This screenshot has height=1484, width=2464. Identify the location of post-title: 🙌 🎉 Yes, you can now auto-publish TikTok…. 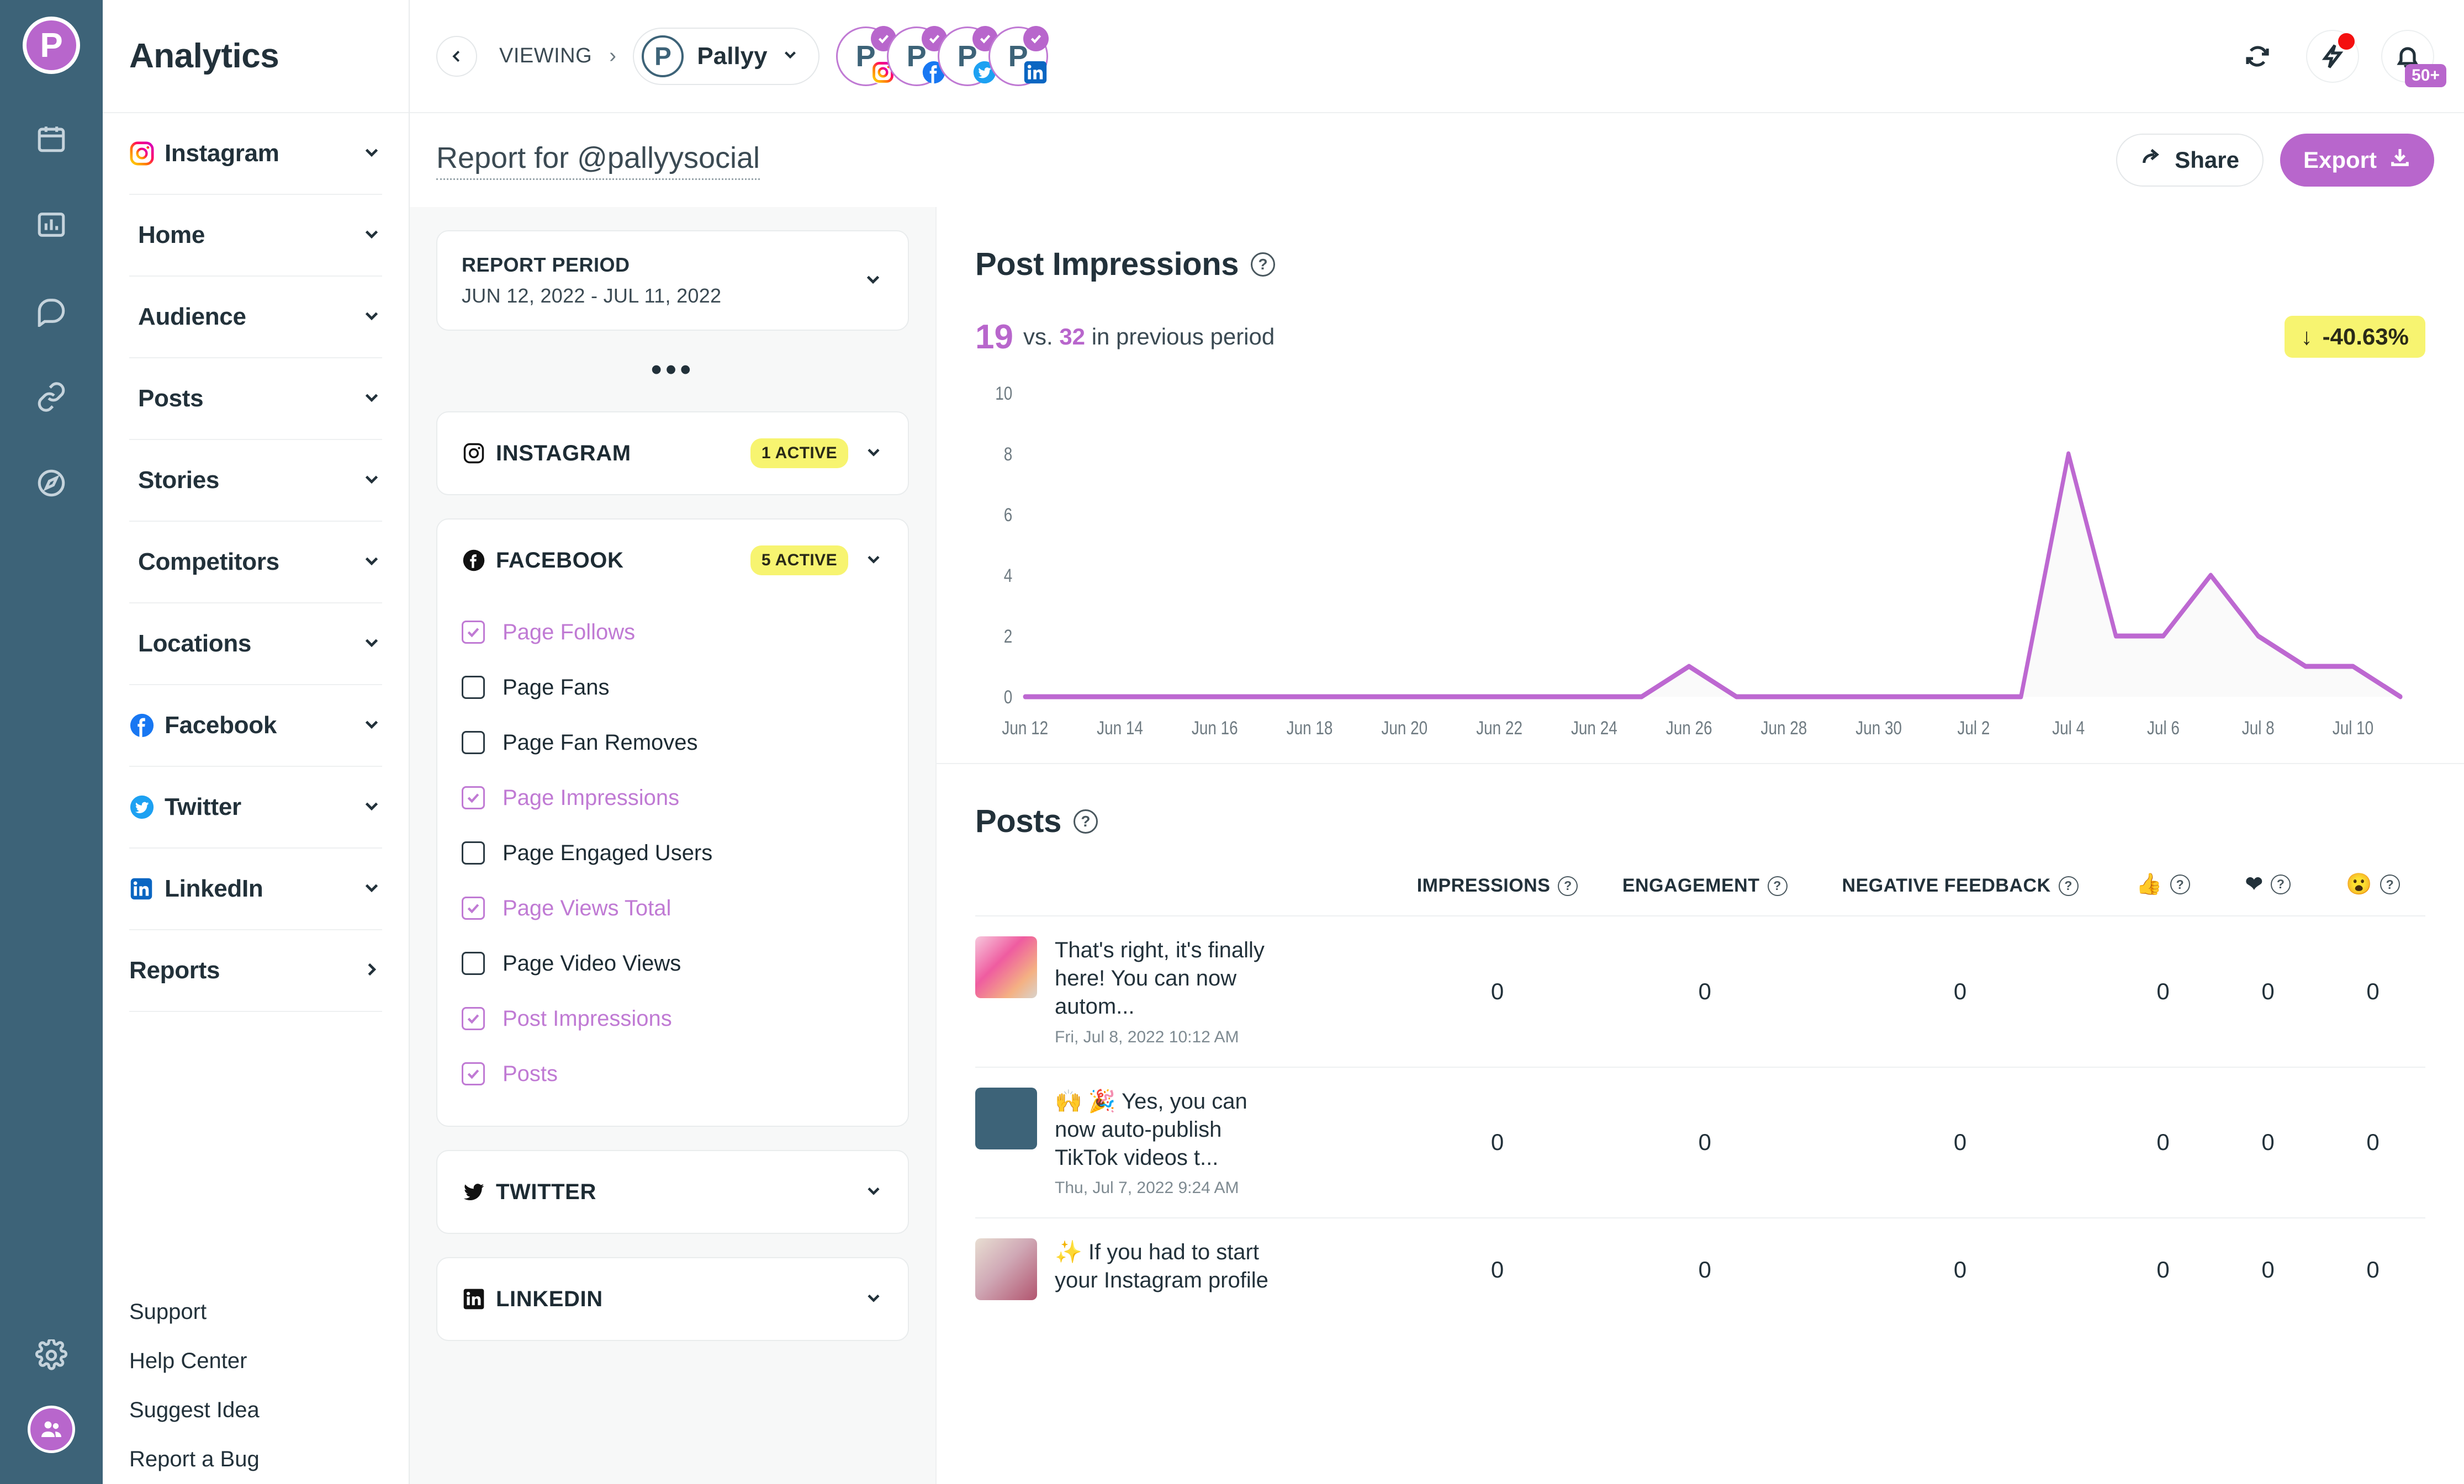
(1171, 1131).